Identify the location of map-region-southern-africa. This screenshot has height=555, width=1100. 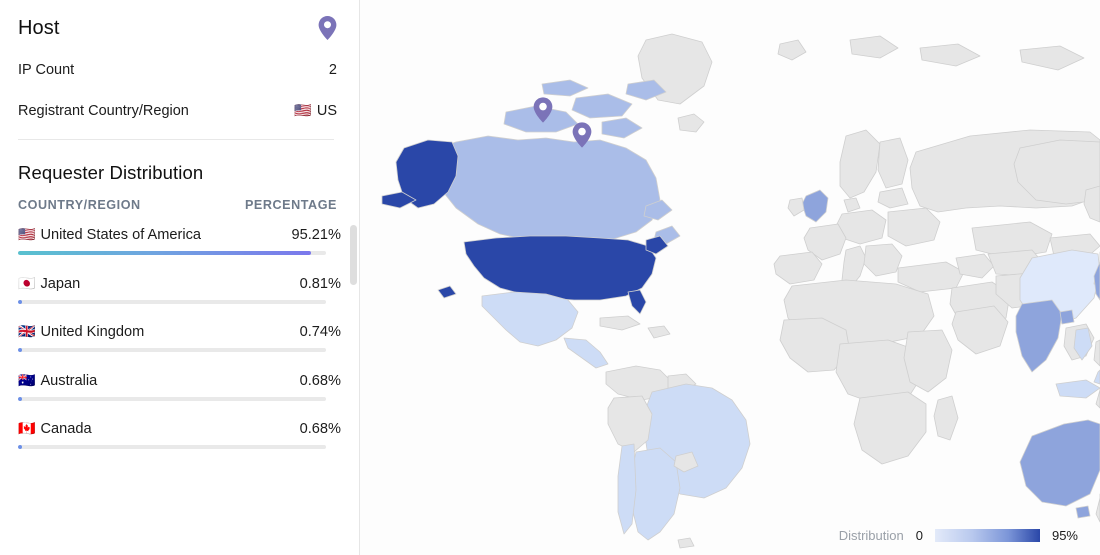
(890, 428).